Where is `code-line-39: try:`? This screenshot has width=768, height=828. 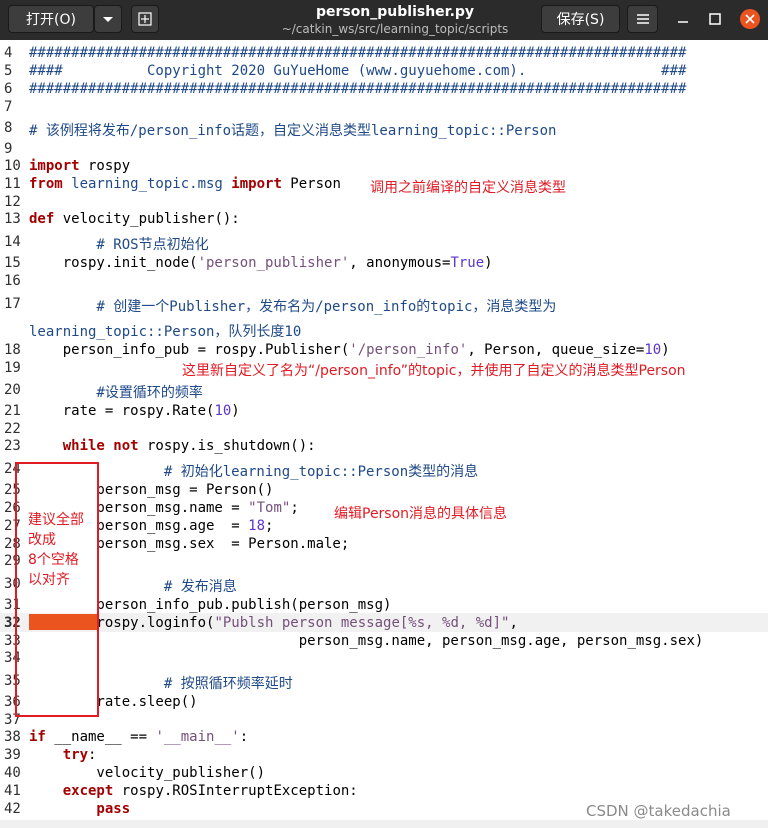
code-line-39: try: is located at coordinates (63, 755).